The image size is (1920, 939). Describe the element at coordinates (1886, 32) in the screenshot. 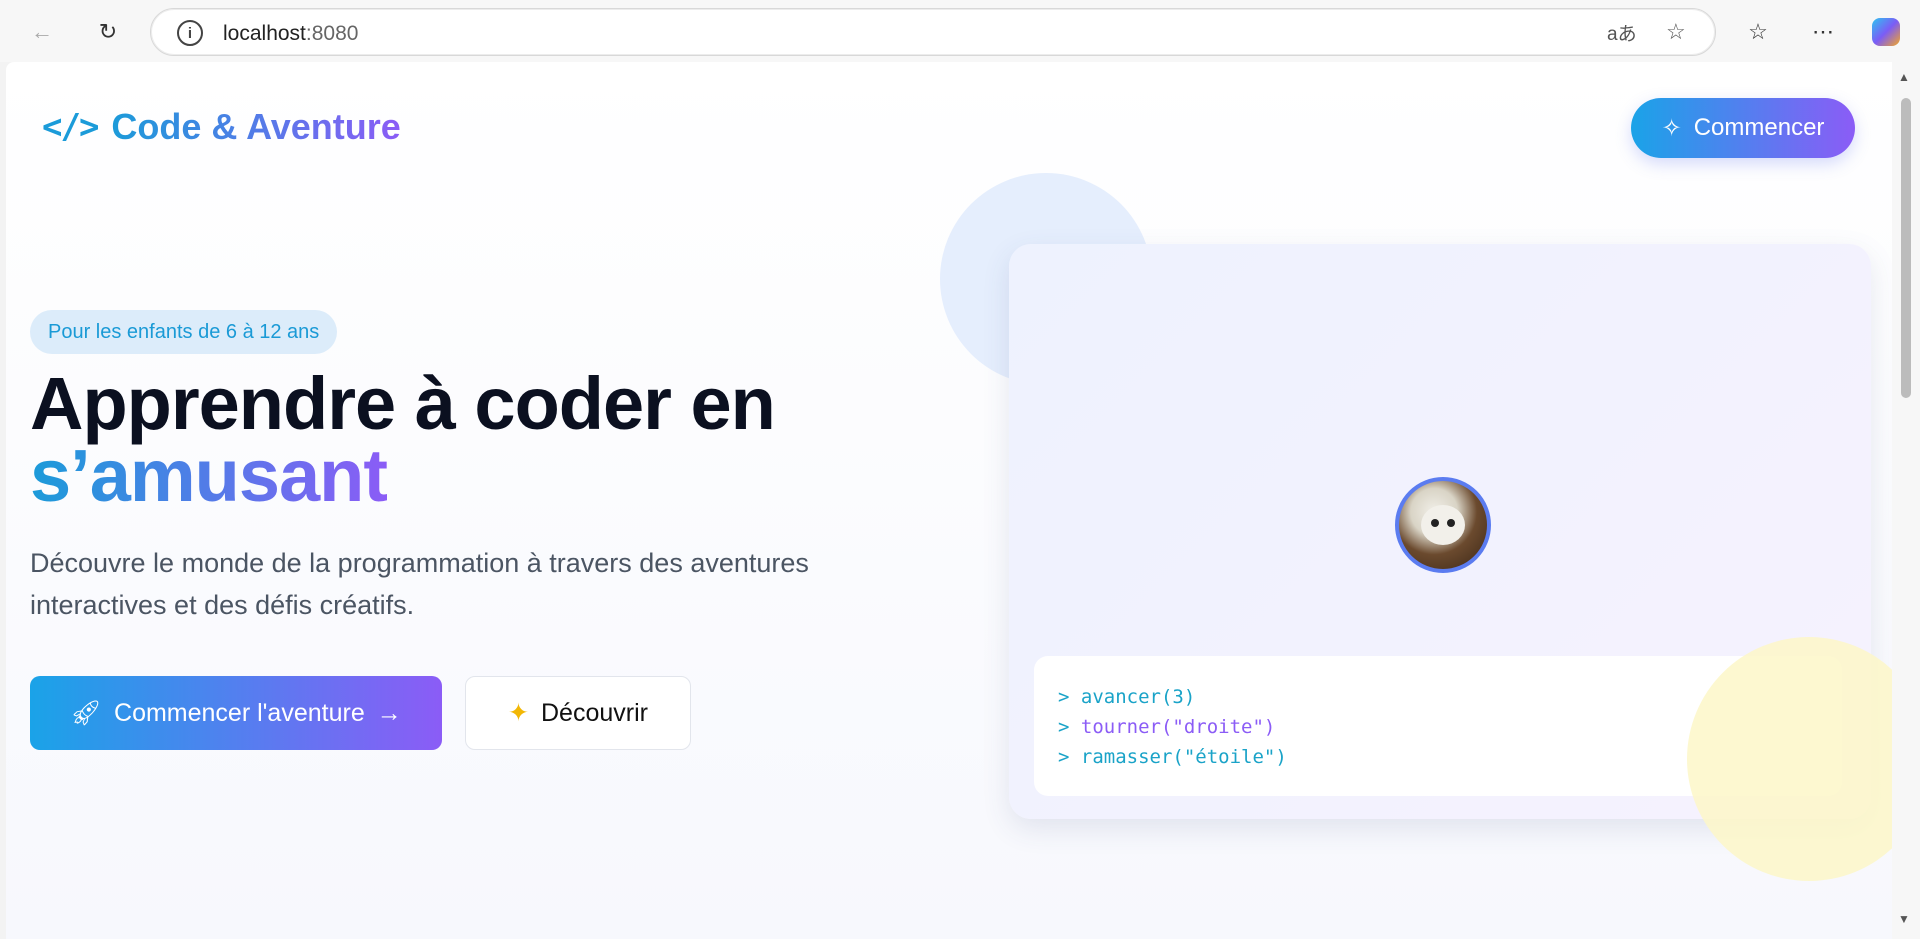

I see `copilot-icon` at that location.